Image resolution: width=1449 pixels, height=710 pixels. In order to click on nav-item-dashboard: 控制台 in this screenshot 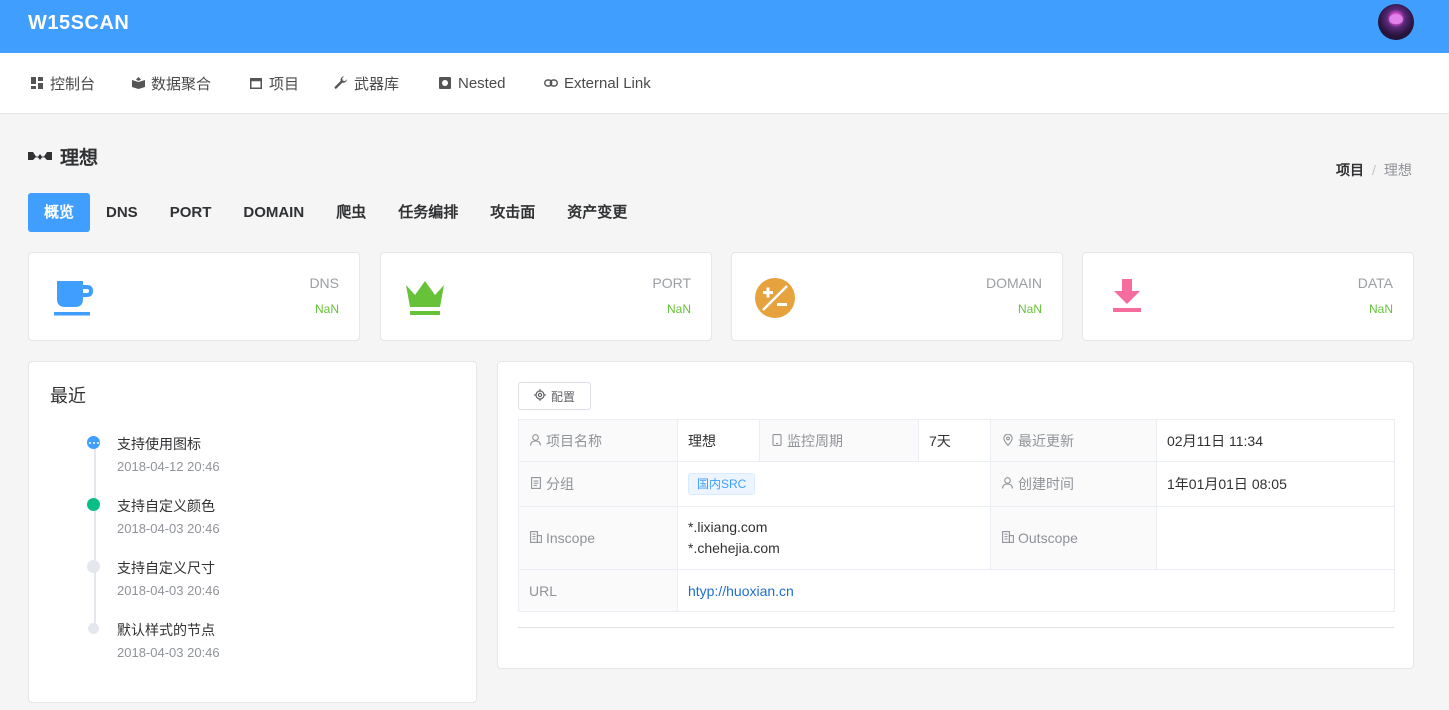, I will do `click(62, 83)`.